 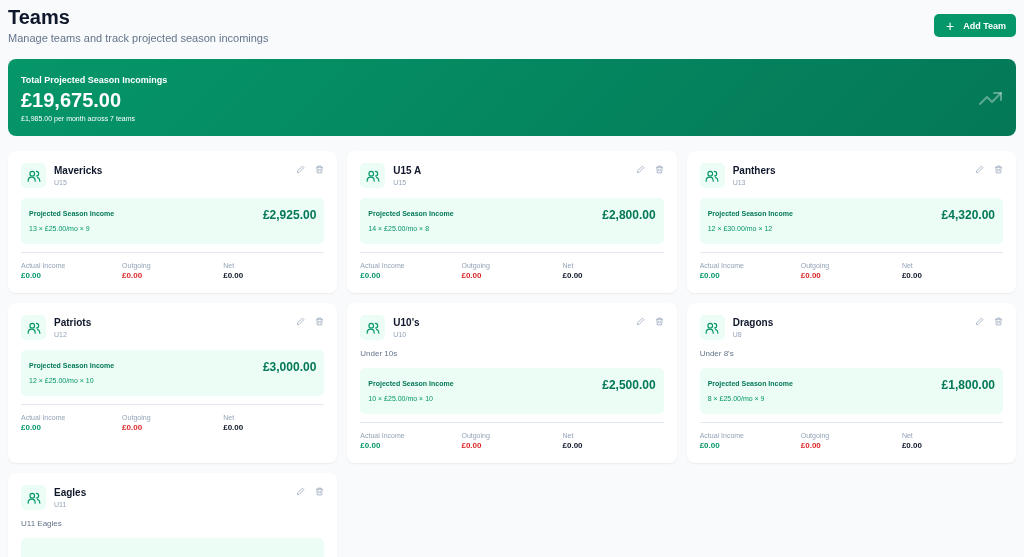 I want to click on team-name: Panthers, so click(x=754, y=170).